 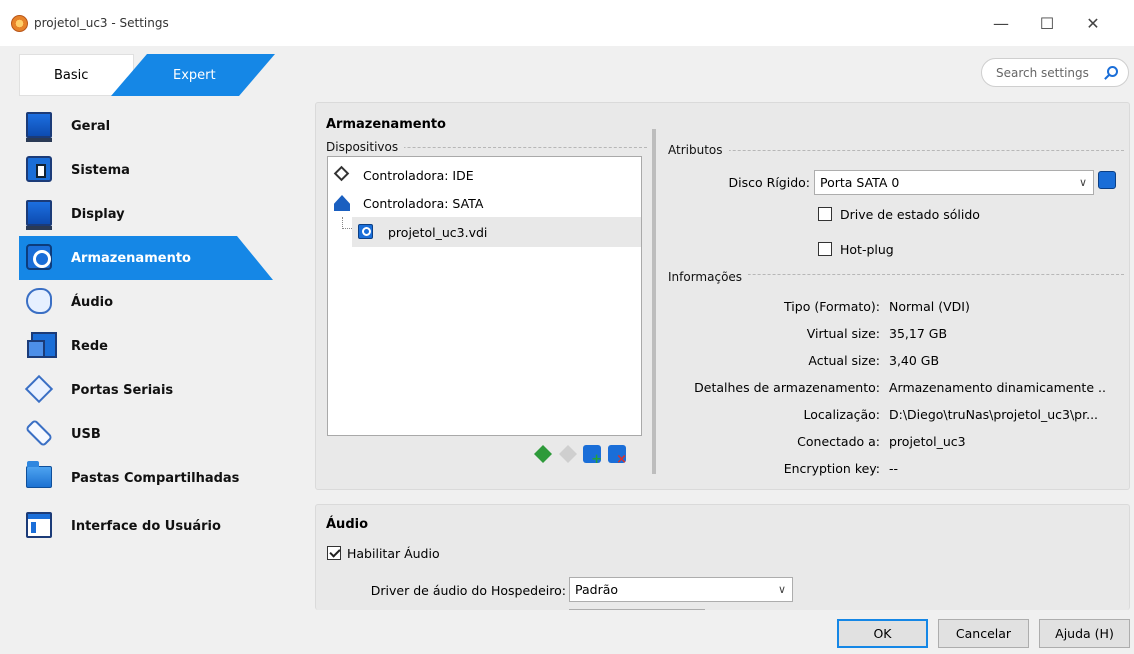 I want to click on remove-controller-icon, so click(x=568, y=454).